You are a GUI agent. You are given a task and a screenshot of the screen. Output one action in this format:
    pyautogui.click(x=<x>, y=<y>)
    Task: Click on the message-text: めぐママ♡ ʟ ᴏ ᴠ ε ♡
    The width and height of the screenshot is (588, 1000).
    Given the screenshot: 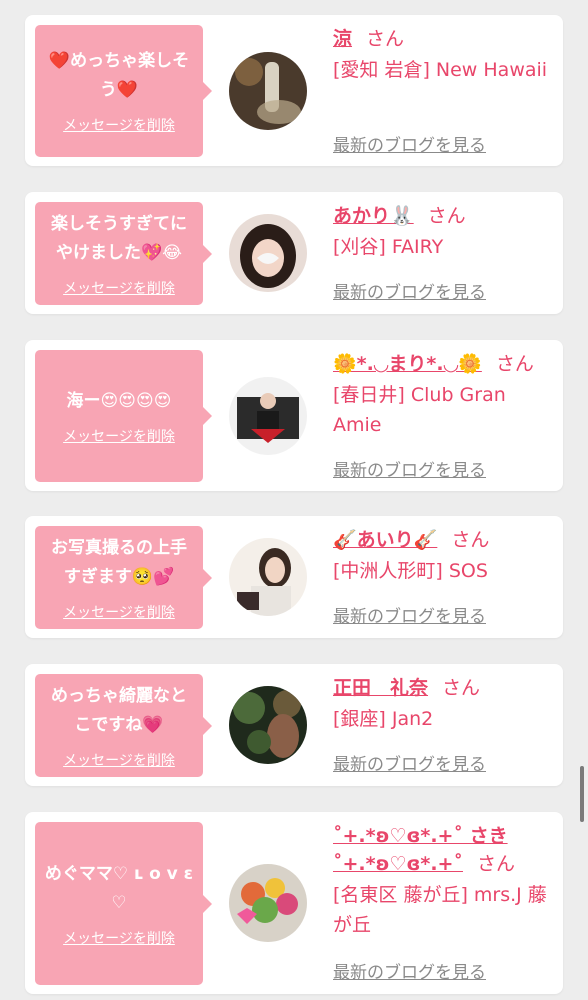 What is the action you would take?
    pyautogui.click(x=119, y=888)
    